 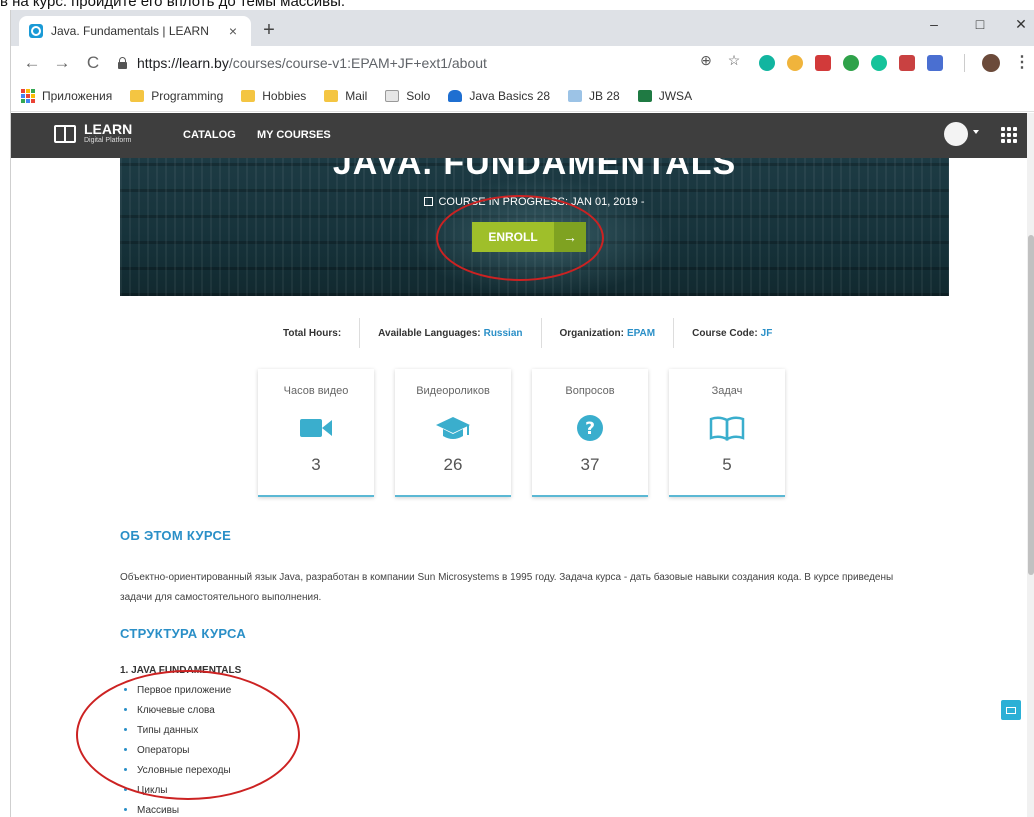 I want to click on extension-m-icon, so click(x=767, y=63).